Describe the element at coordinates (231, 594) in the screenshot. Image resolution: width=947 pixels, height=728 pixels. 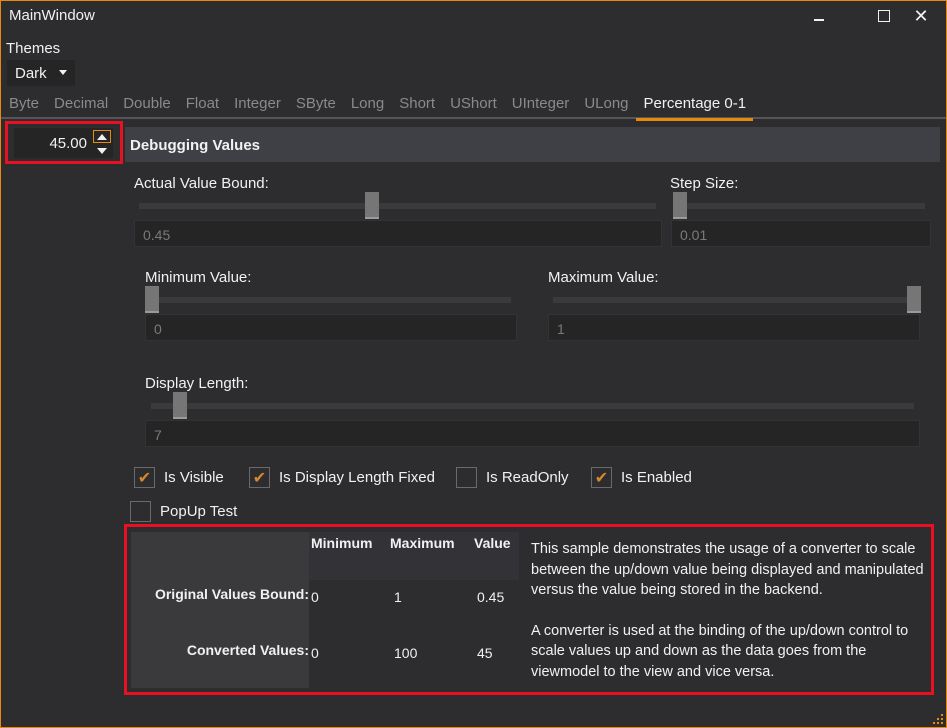
I see `row-label-original: Original Values Bound:` at that location.